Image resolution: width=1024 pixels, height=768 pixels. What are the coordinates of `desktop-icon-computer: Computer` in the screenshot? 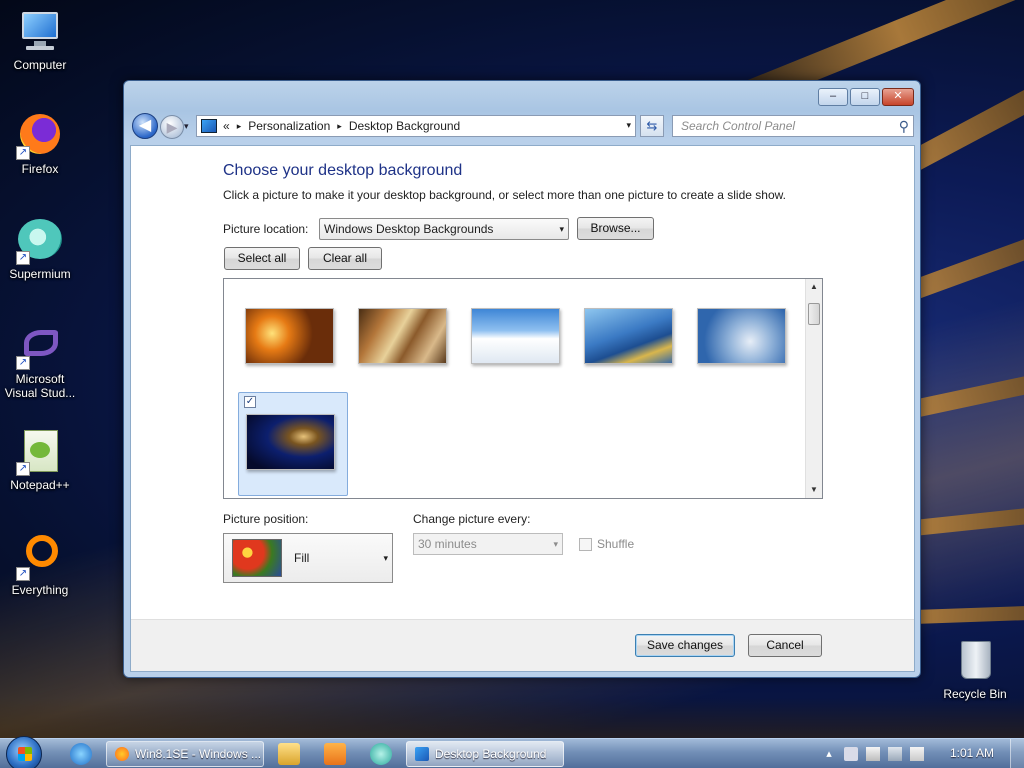 It's located at (40, 40).